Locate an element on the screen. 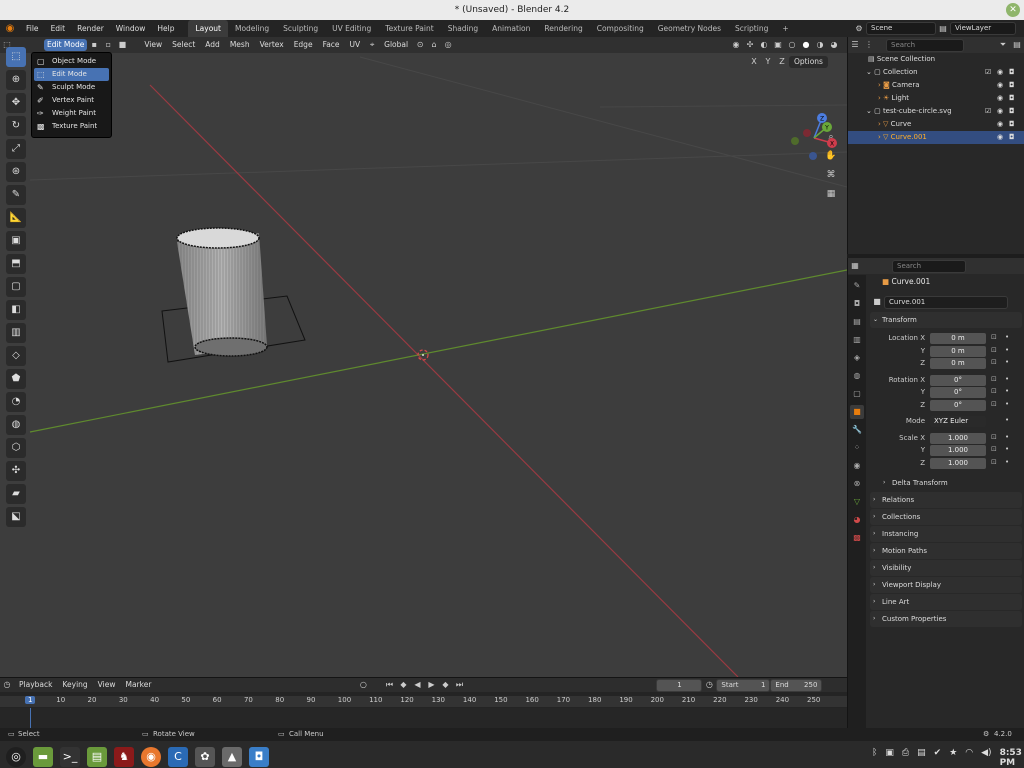  timeline-track is located at coordinates (423, 718).